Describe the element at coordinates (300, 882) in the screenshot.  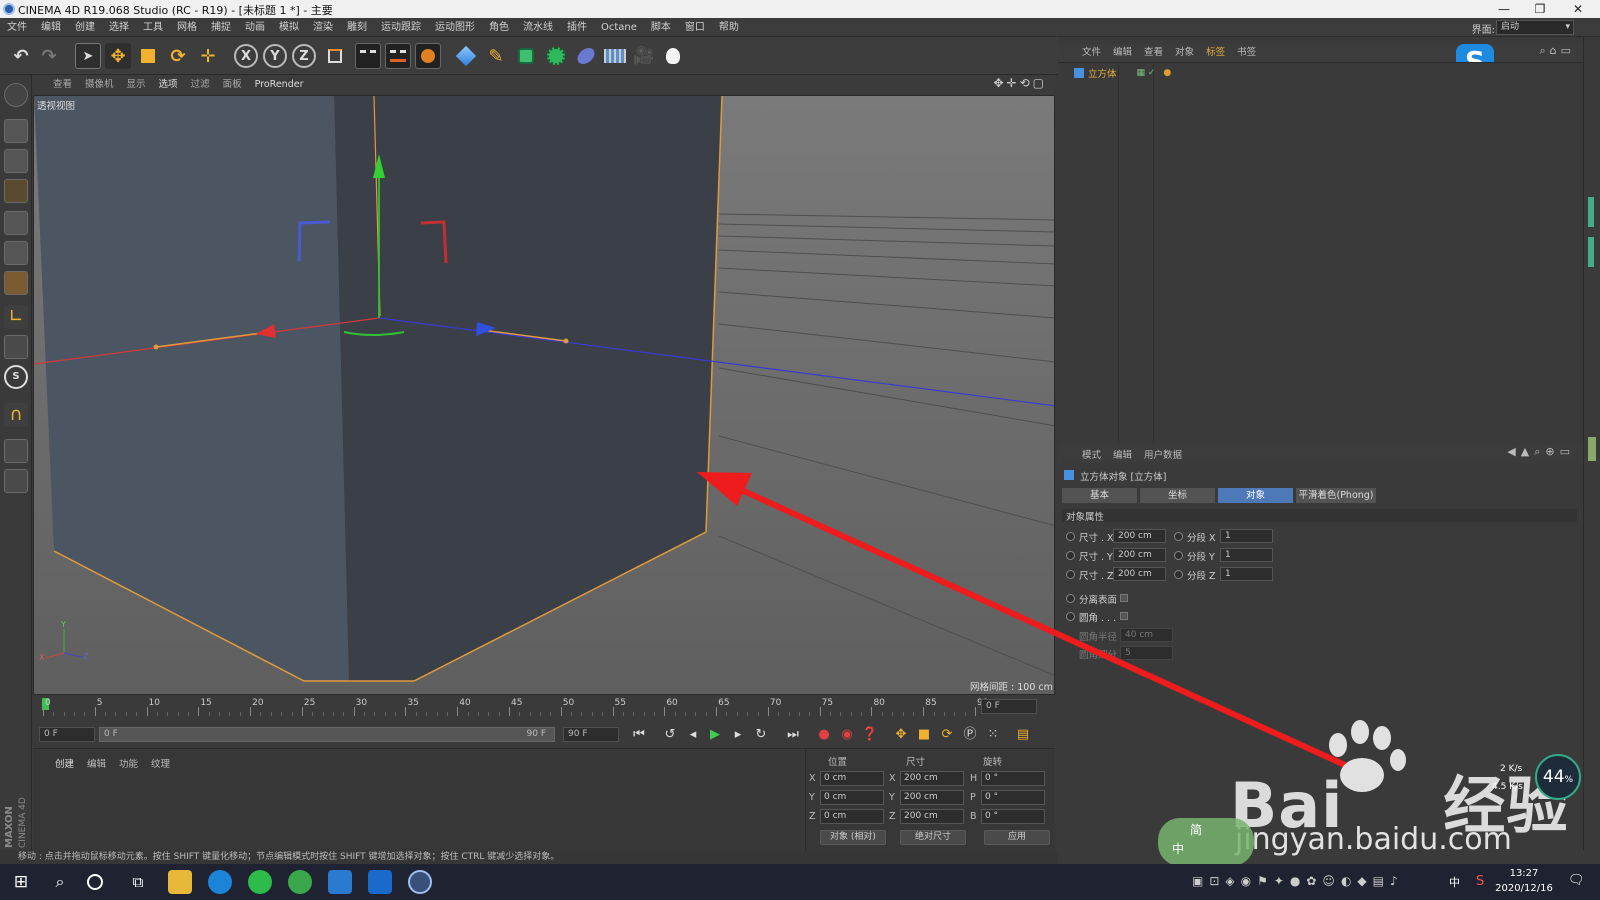
I see `browser-360-icon` at that location.